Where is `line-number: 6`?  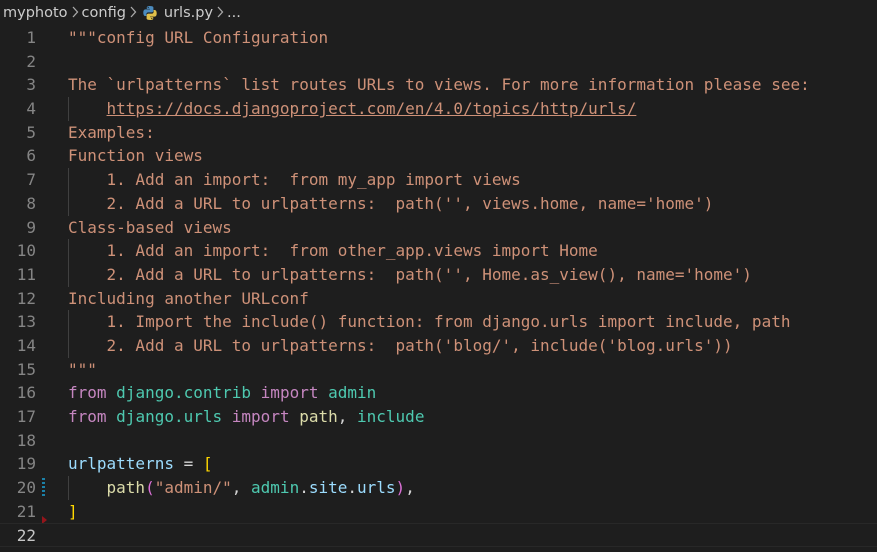 line-number: 6 is located at coordinates (31, 156).